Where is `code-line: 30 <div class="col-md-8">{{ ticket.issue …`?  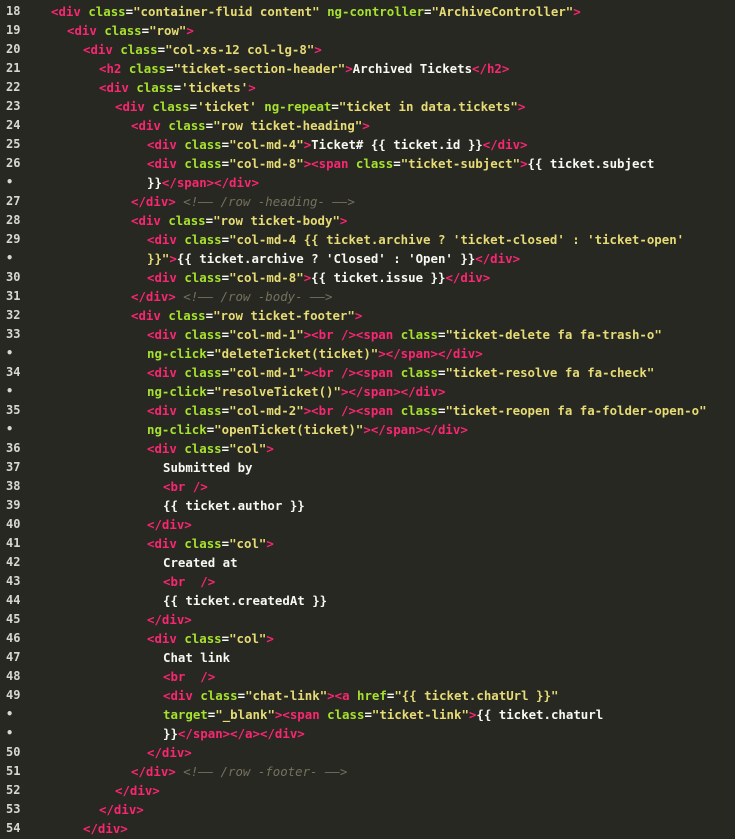
code-line: 30 <div class="col-md-8">{{ ticket.issue … is located at coordinates (367, 277).